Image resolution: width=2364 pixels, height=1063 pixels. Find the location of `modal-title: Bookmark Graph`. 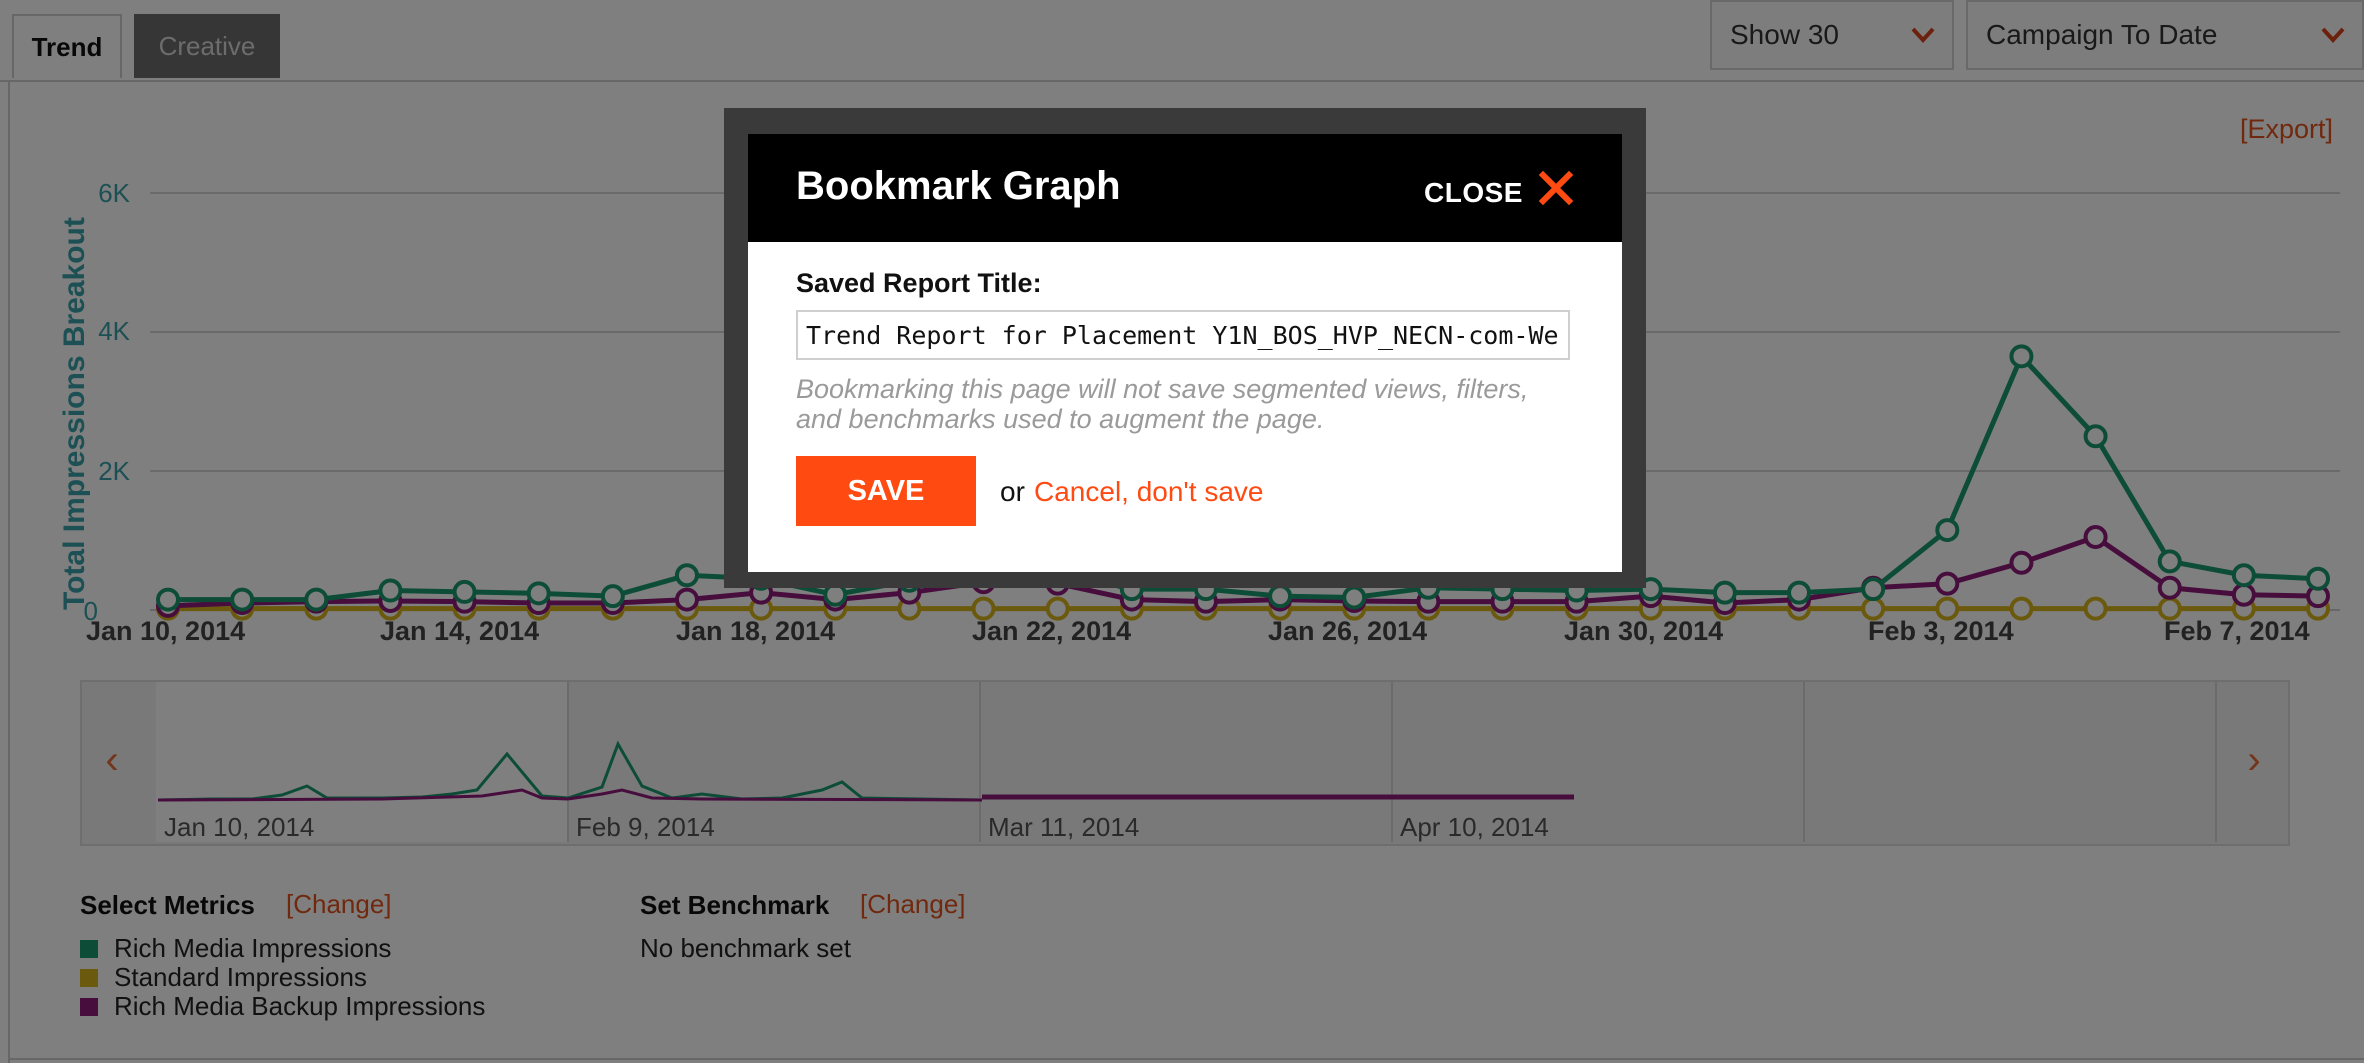

modal-title: Bookmark Graph is located at coordinates (958, 186).